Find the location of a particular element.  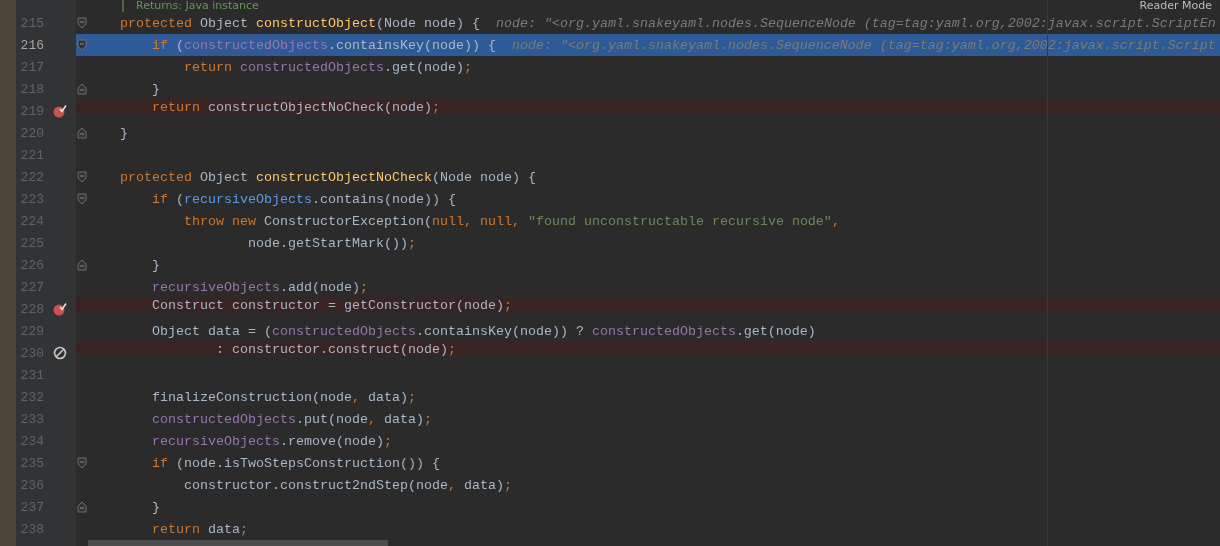

code-line: return data; is located at coordinates (199, 529).